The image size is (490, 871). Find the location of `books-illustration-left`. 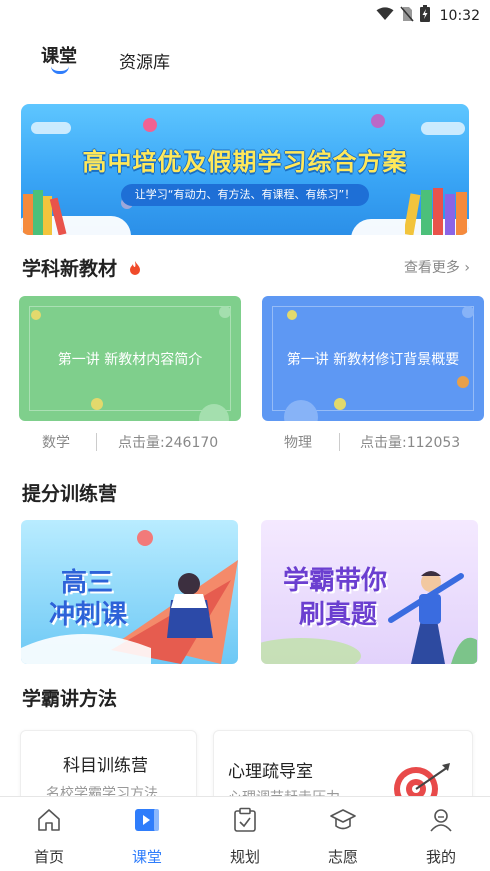

books-illustration-left is located at coordinates (45, 212).